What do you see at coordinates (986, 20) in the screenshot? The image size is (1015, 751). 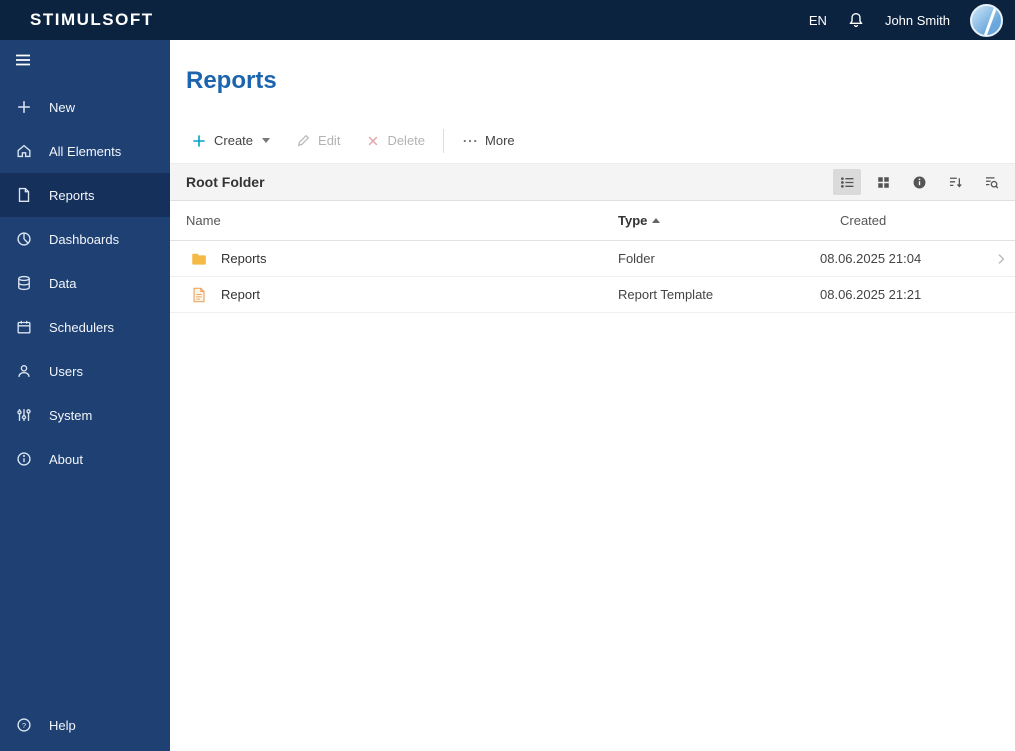 I see `user-avatar` at bounding box center [986, 20].